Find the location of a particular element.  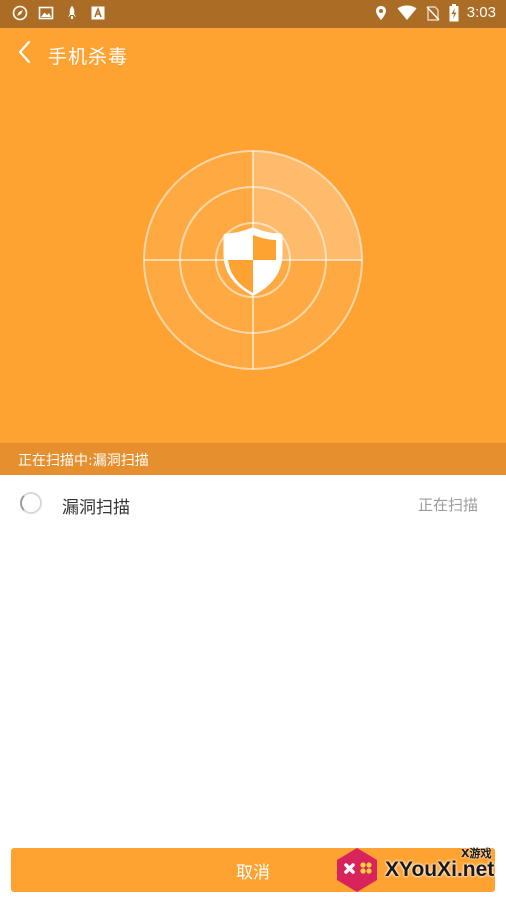

battery-charging-icon is located at coordinates (454, 12).